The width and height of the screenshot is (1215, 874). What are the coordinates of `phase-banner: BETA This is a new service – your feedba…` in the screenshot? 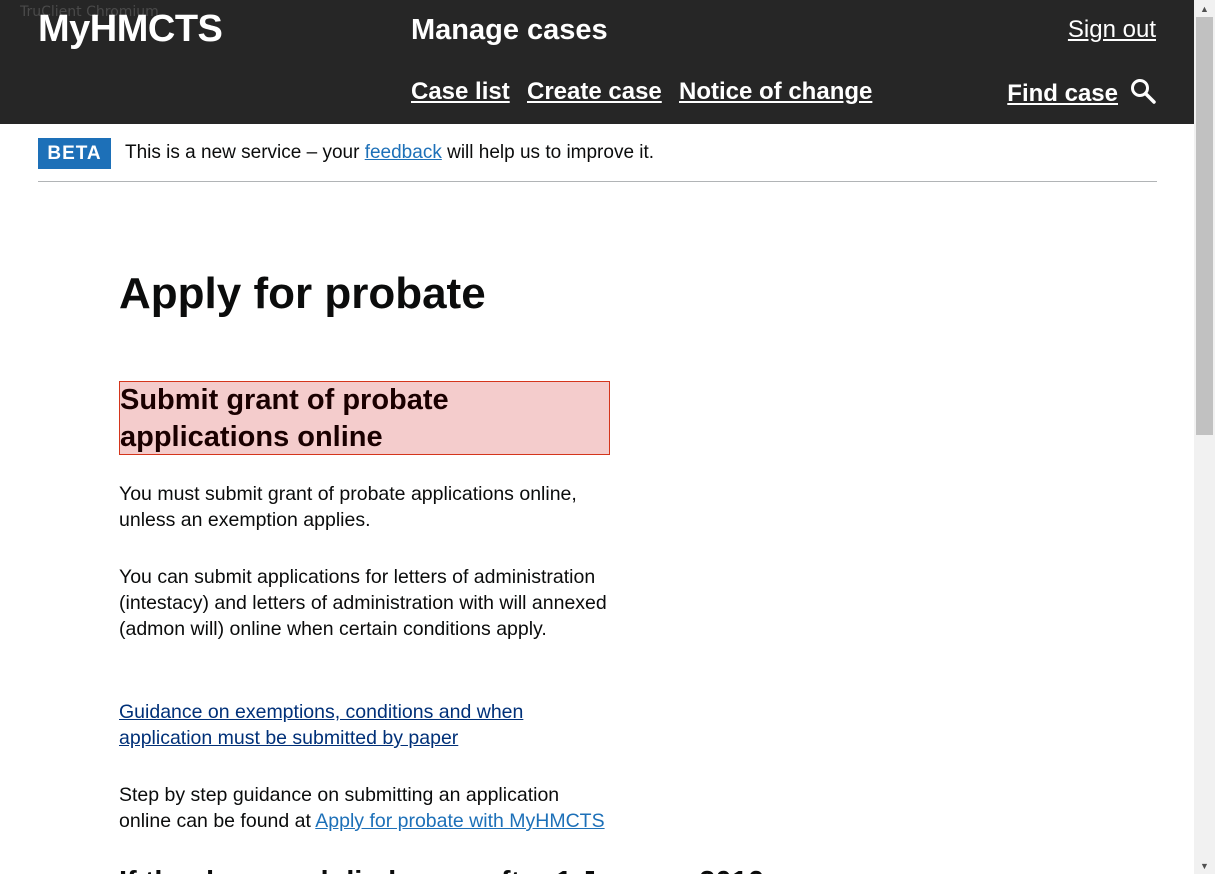 It's located at (597, 160).